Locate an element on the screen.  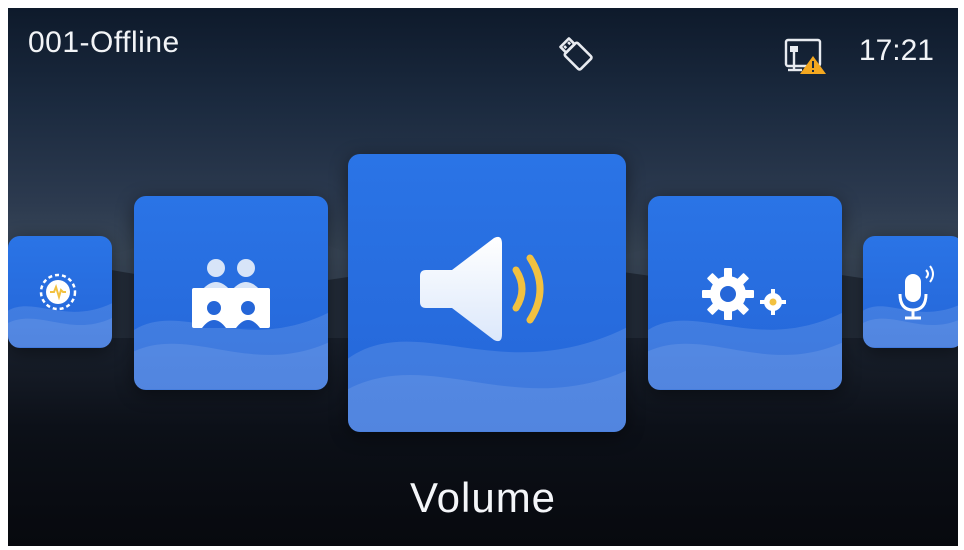
volume-icon is located at coordinates (482, 289).